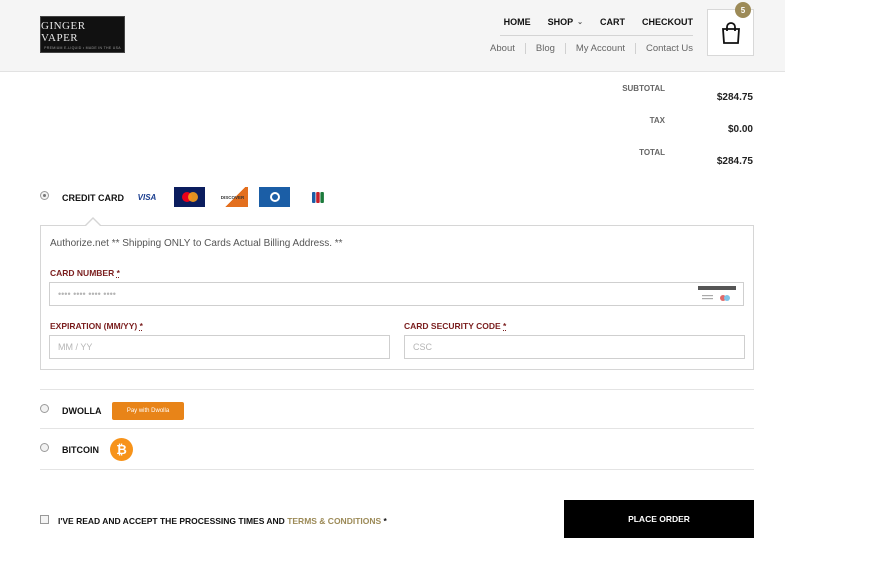 Image resolution: width=875 pixels, height=585 pixels. Describe the element at coordinates (82, 273) in the screenshot. I see `card-number-label-text: CARD NUMBER` at that location.